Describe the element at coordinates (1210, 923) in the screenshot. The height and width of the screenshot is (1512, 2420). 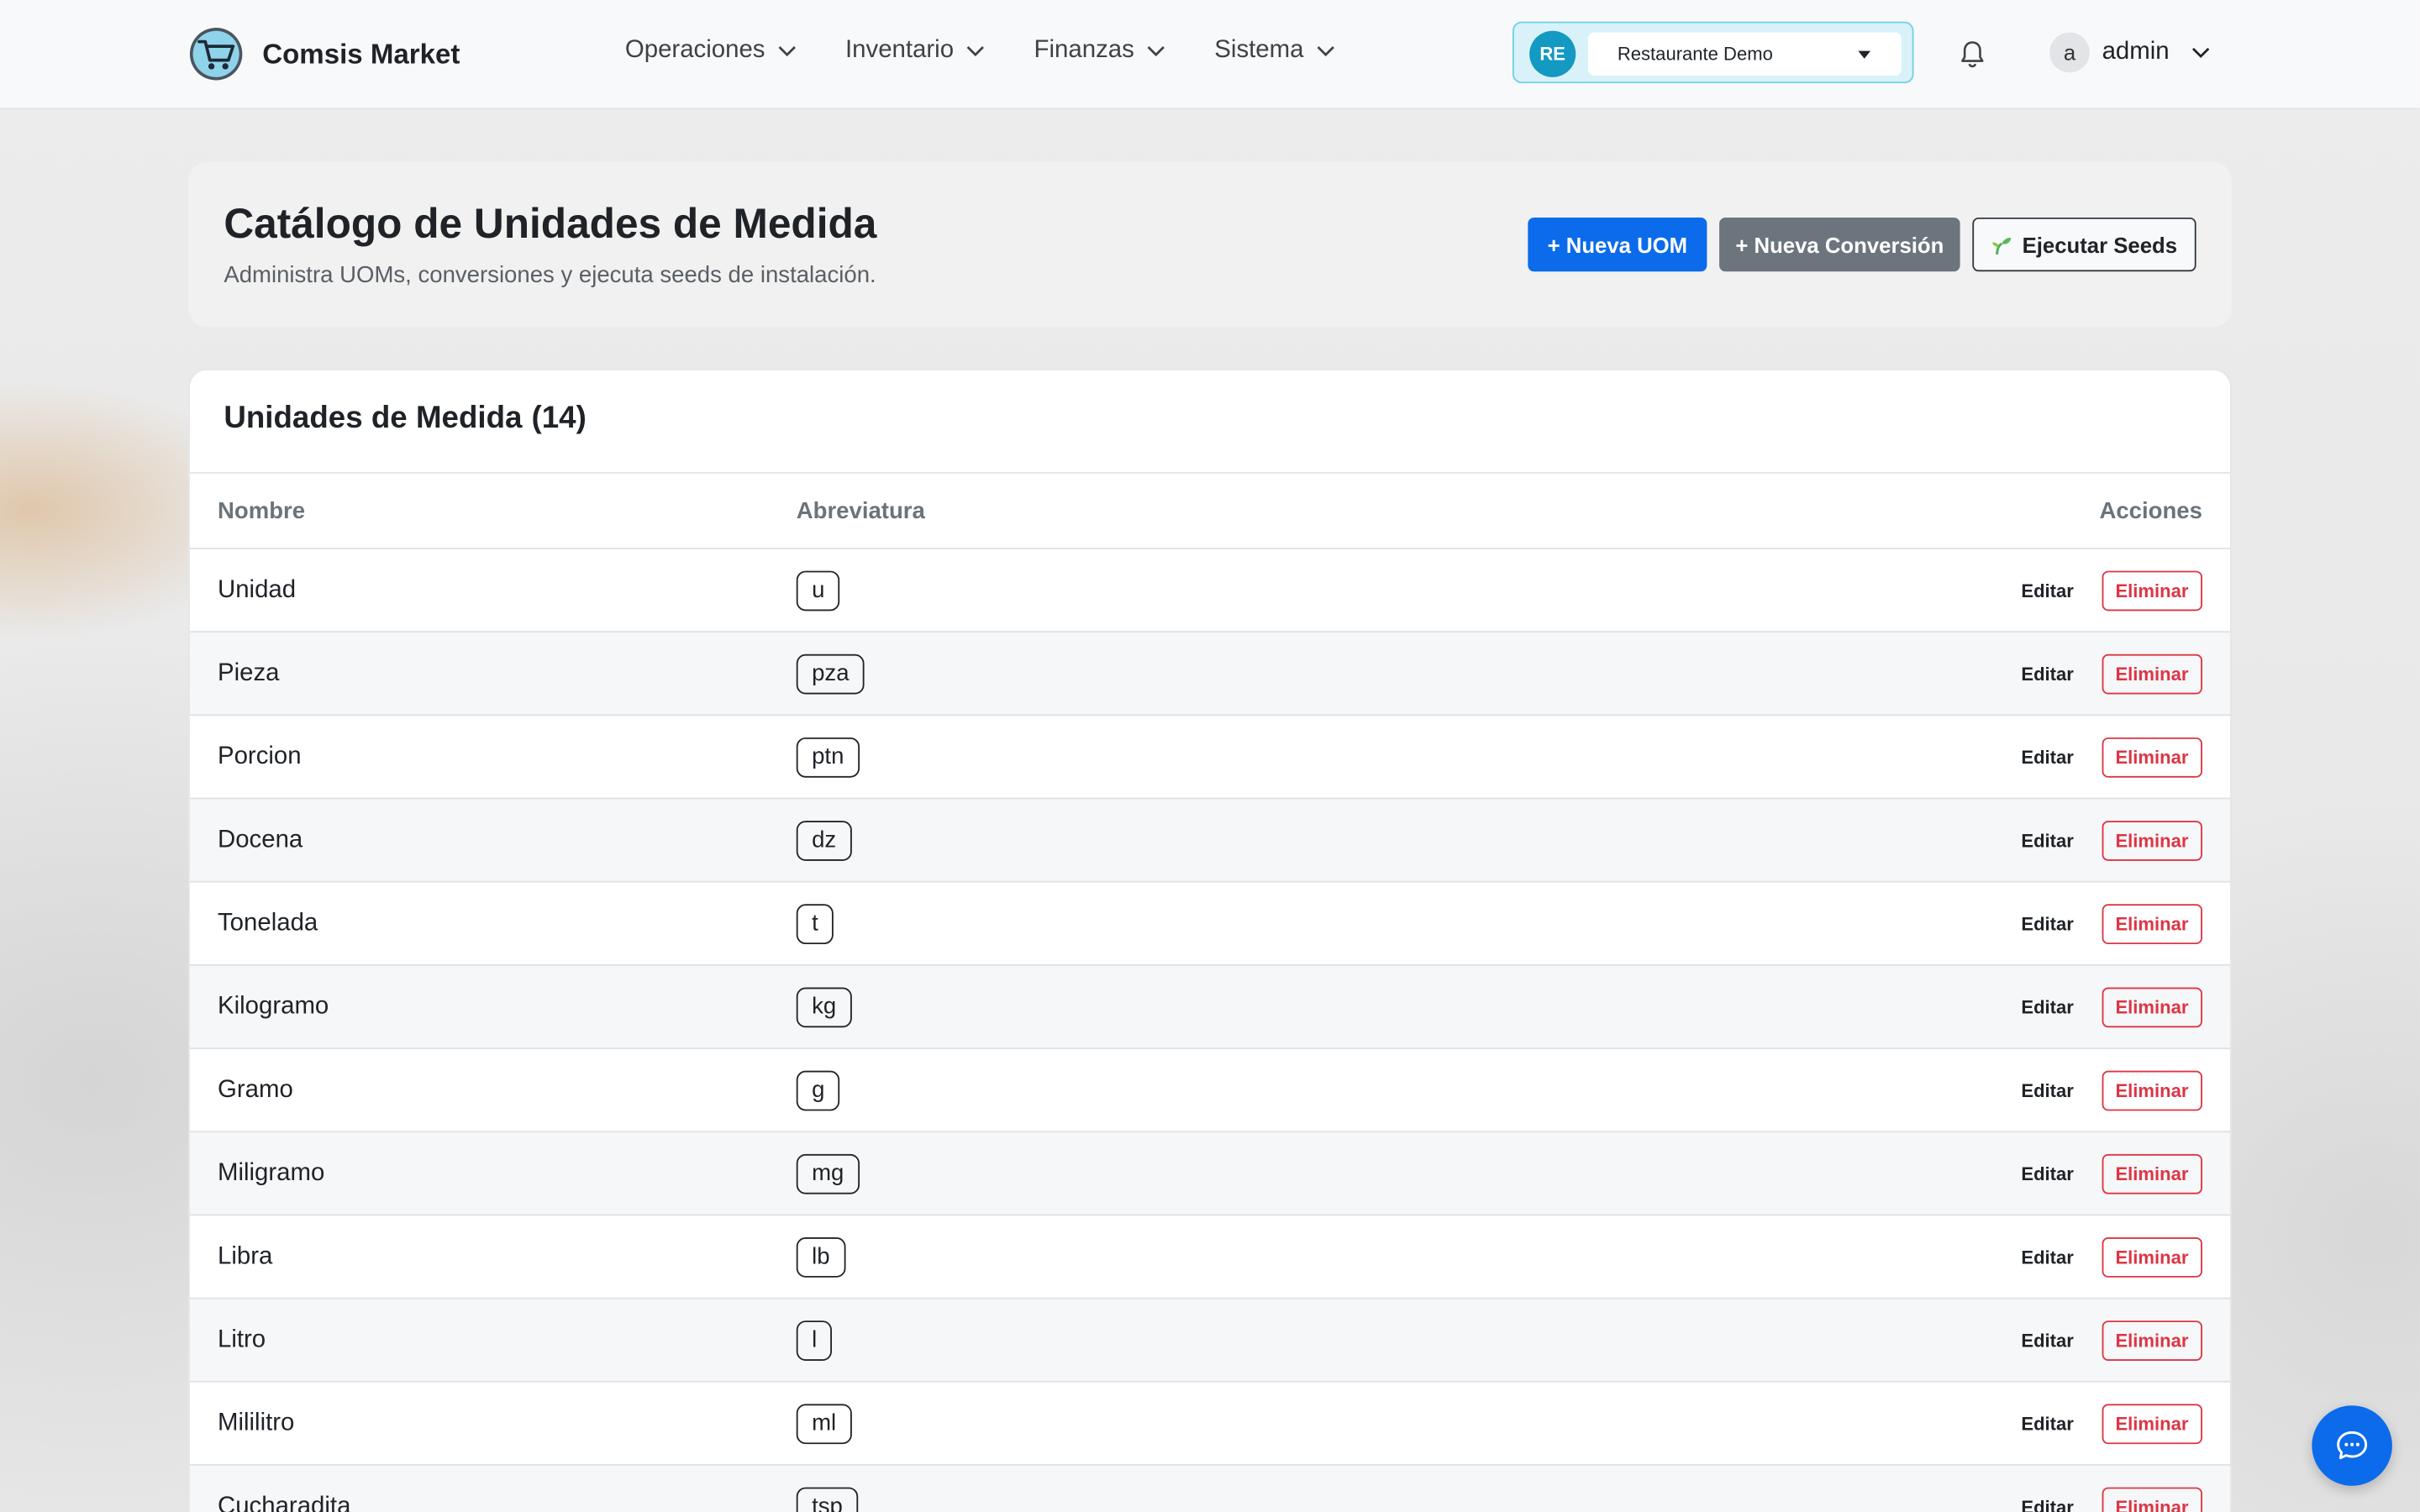
I see `table-row: Tonelada t Editar Eliminar` at that location.